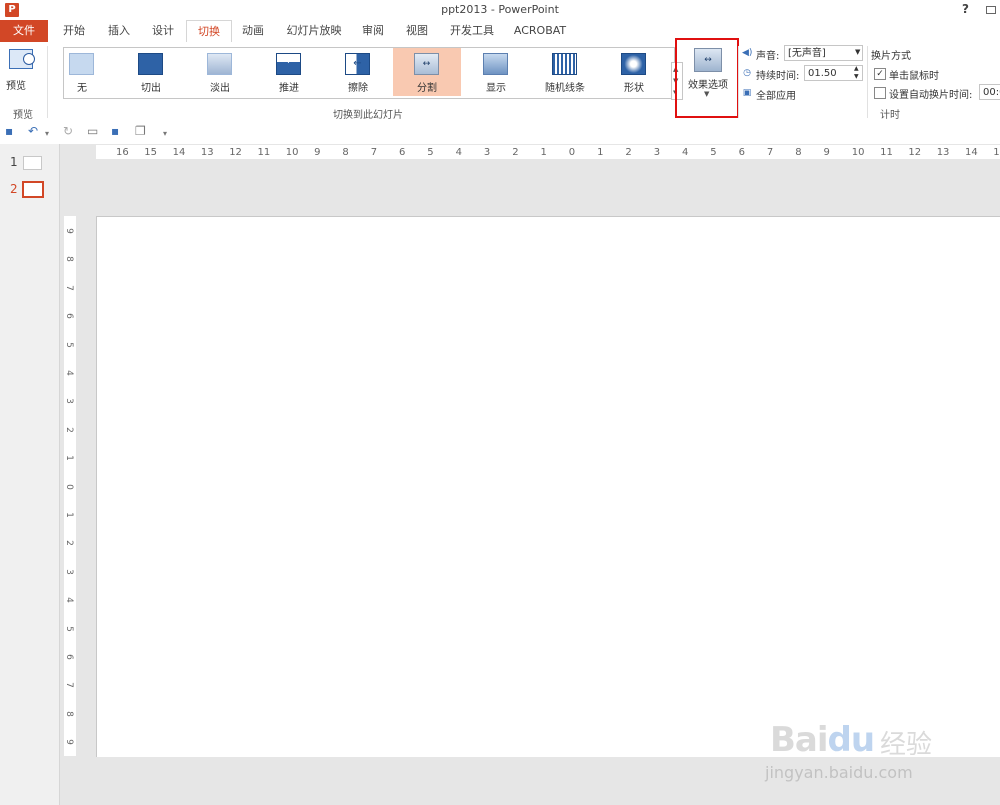 The height and width of the screenshot is (805, 1000). Describe the element at coordinates (426, 64) in the screenshot. I see `transition-split-icon: ↔` at that location.